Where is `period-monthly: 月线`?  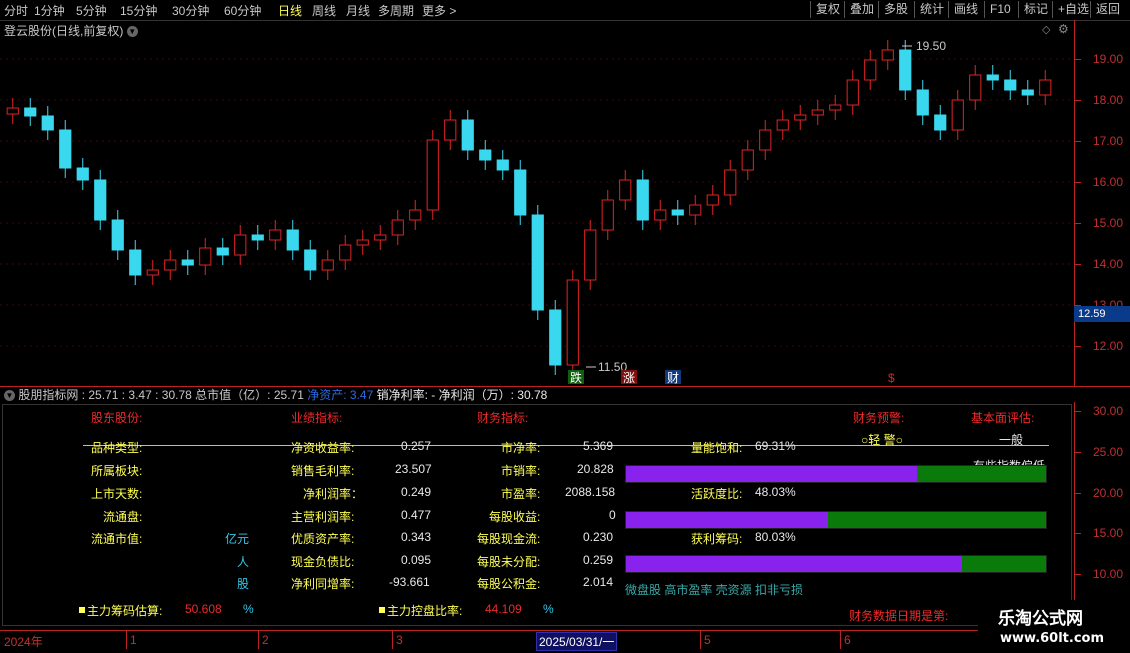
period-monthly: 月线 is located at coordinates (358, 10).